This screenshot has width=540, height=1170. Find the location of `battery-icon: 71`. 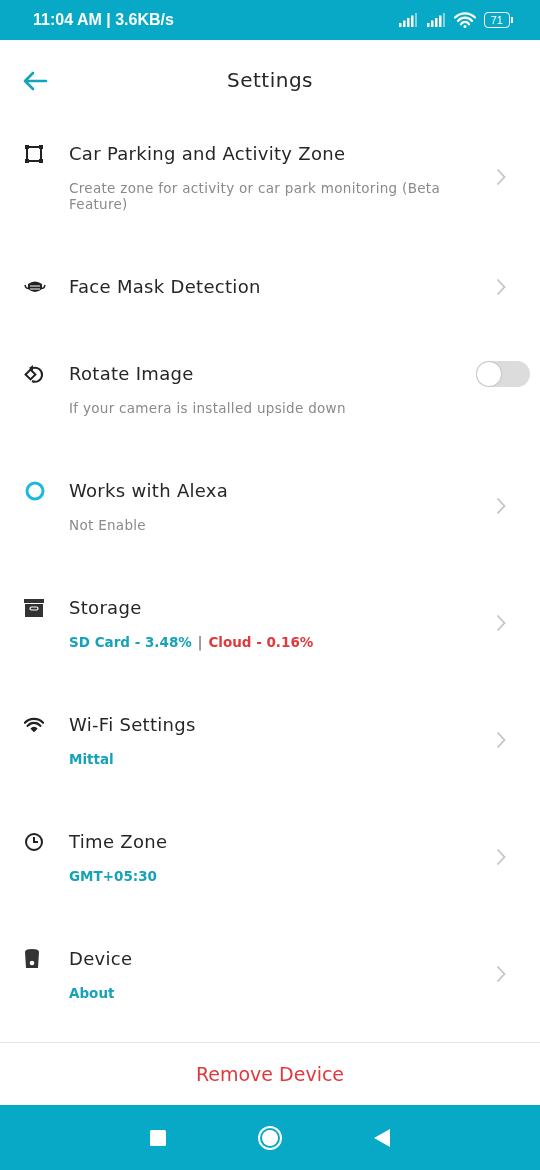

battery-icon: 71 is located at coordinates (496, 20).